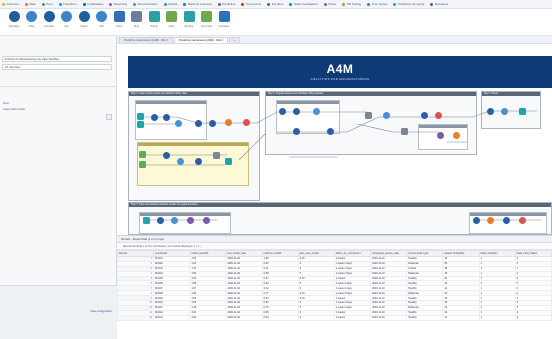 The image size is (552, 339). I want to click on save-configuration-link: Save configuration, so click(102, 311).